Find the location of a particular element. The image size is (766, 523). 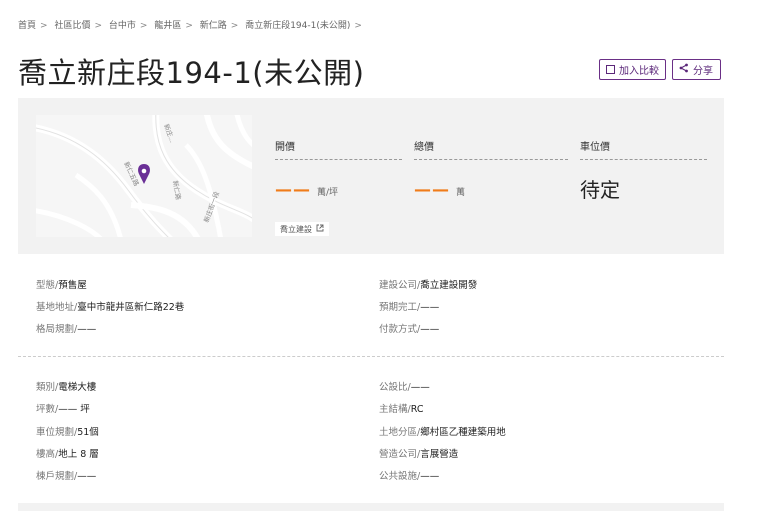

breadcrumb-community-price: 社區比價 is located at coordinates (72, 26).